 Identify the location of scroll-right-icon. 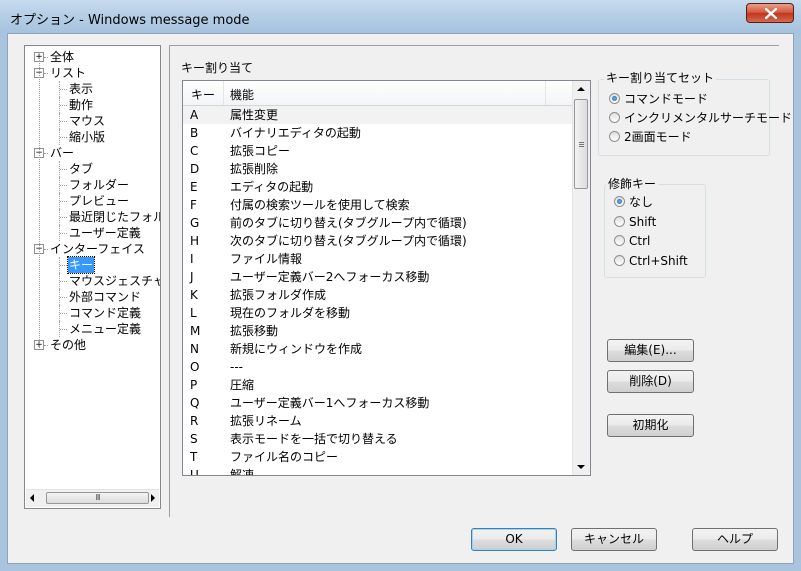
(153, 498).